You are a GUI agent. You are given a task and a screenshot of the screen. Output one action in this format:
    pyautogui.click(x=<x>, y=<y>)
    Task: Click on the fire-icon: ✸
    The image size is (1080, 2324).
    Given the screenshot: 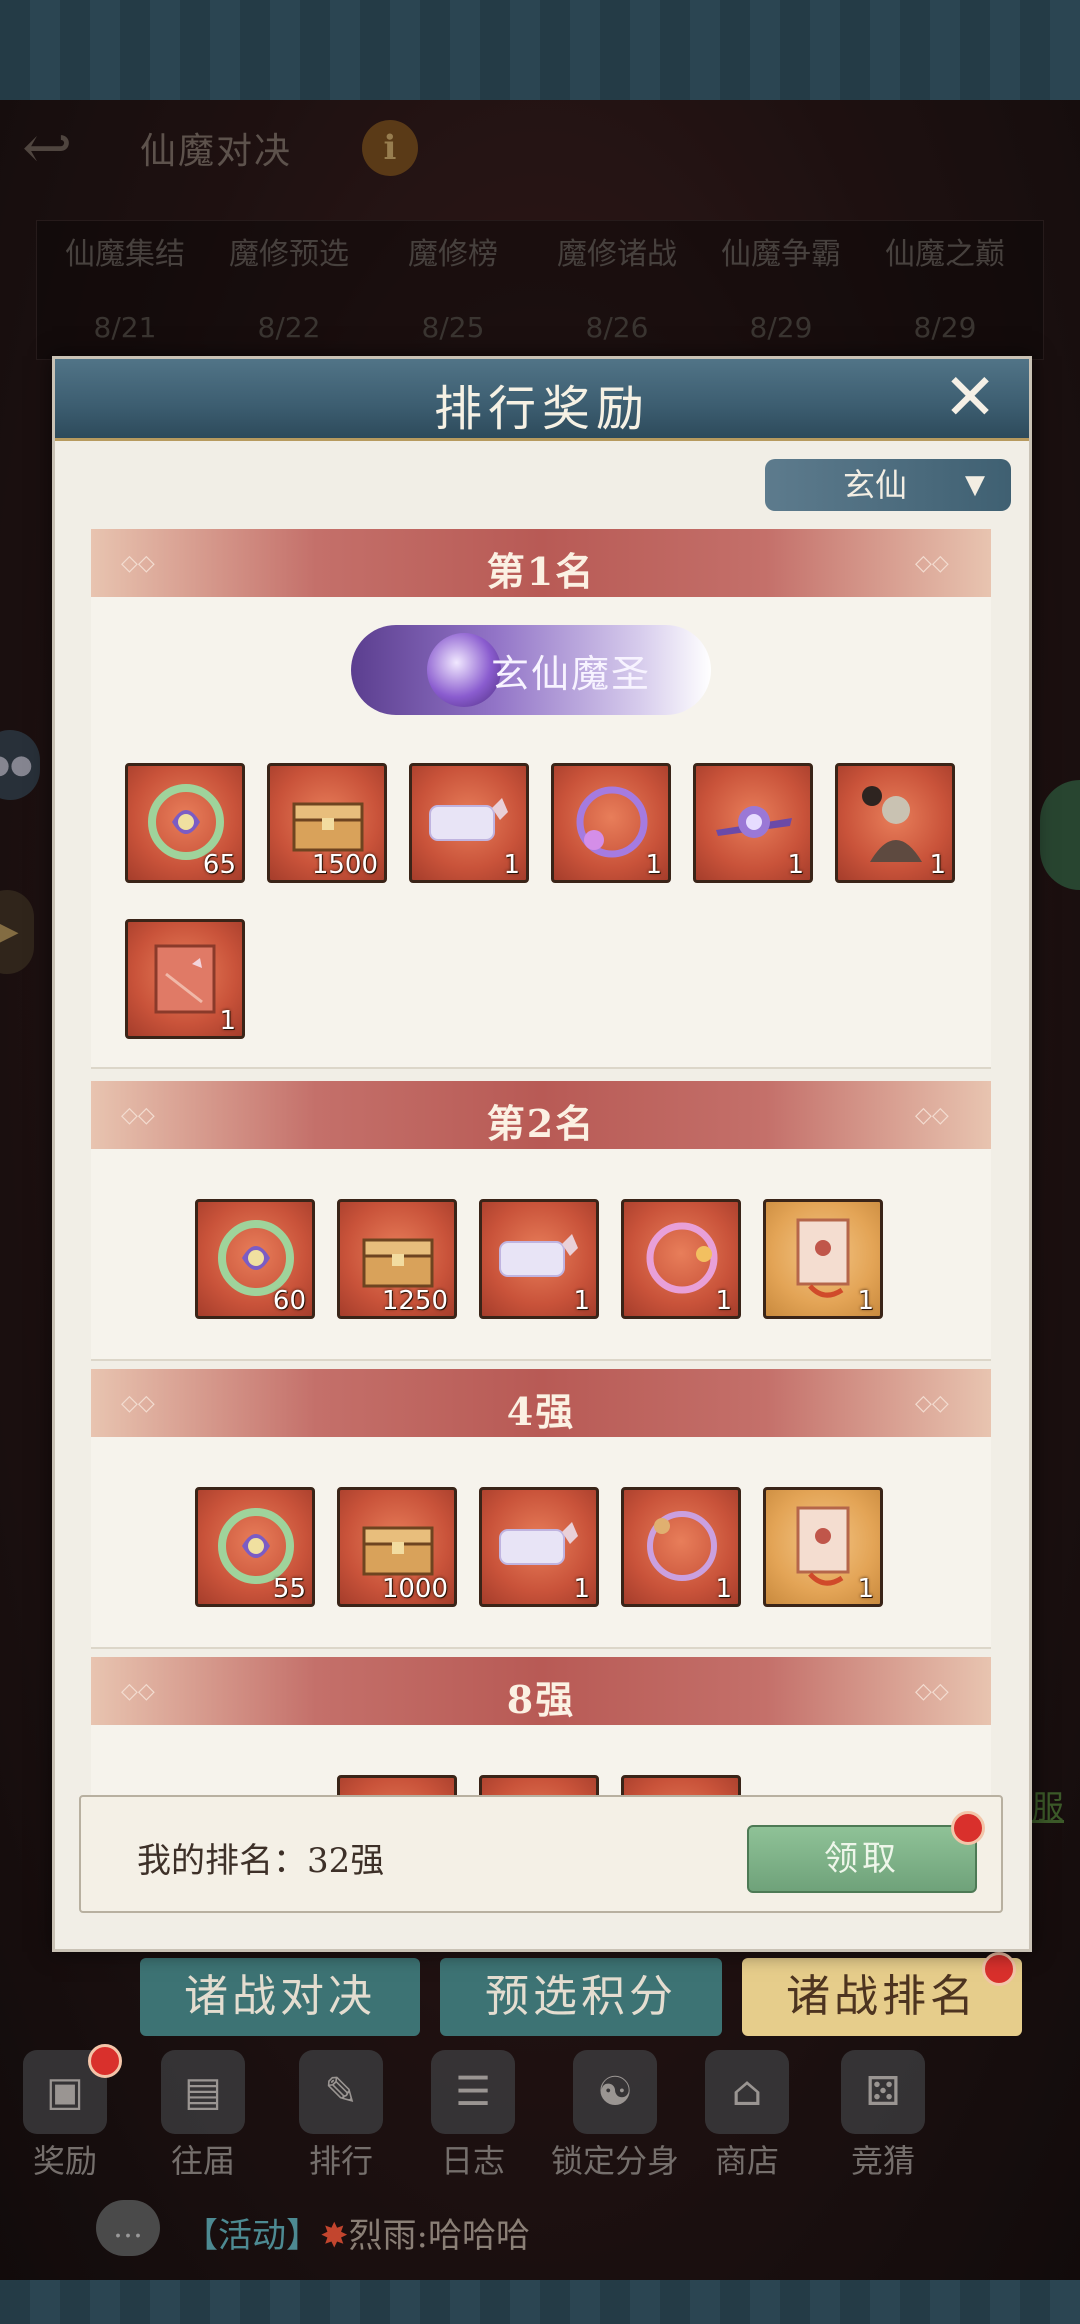 What is the action you would take?
    pyautogui.click(x=334, y=2236)
    